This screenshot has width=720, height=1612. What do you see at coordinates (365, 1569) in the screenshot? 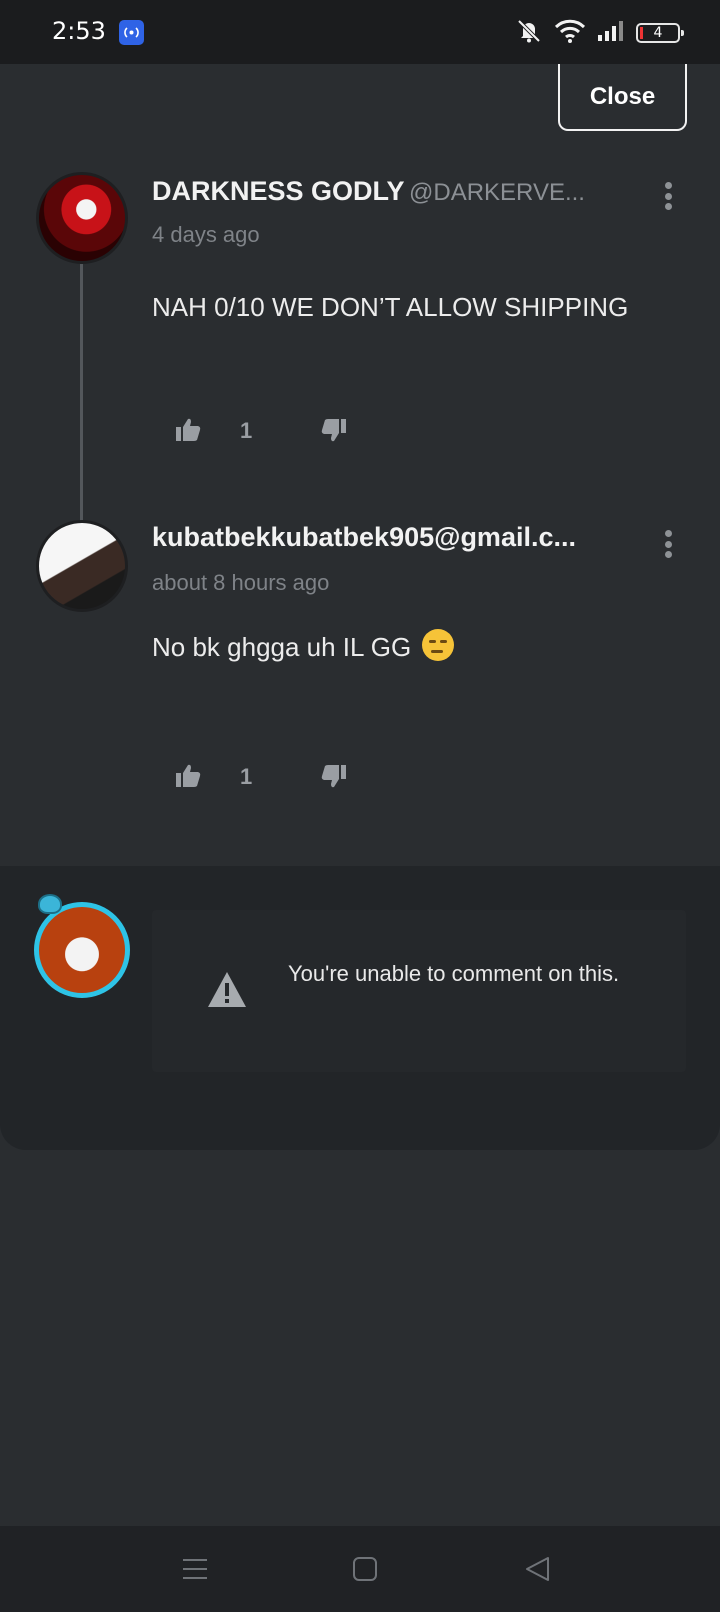
I see `home-button` at bounding box center [365, 1569].